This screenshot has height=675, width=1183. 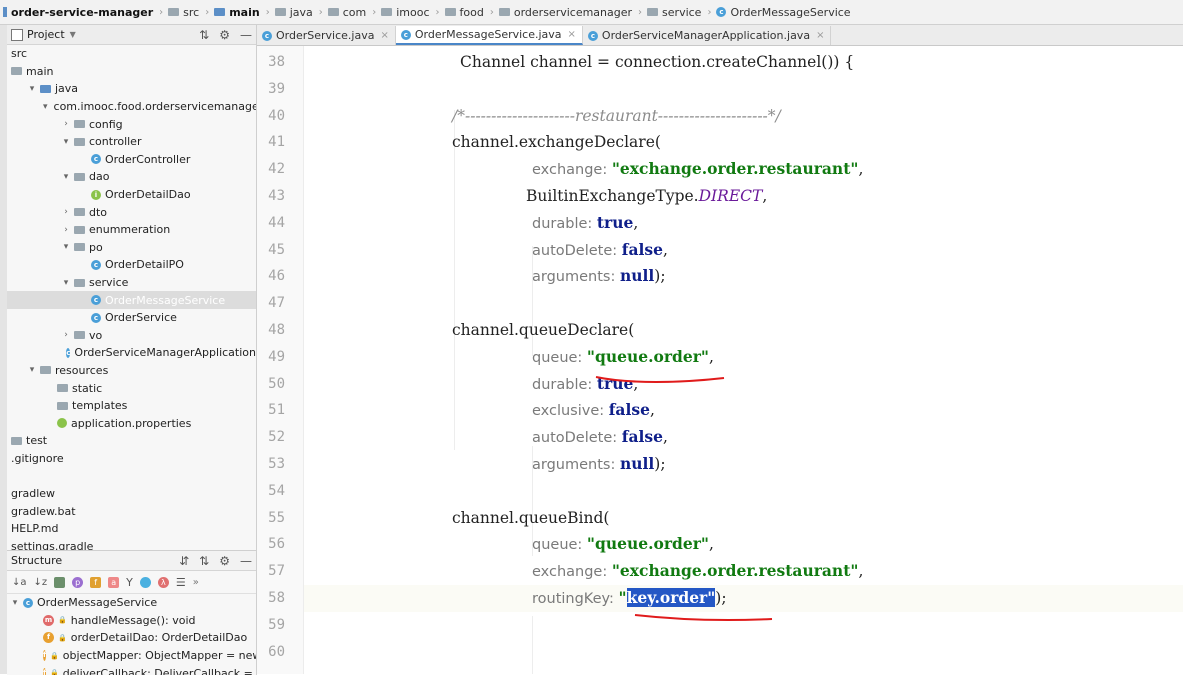 What do you see at coordinates (131, 603) in the screenshot?
I see `structure-root: ▾ c OrderMessageService` at bounding box center [131, 603].